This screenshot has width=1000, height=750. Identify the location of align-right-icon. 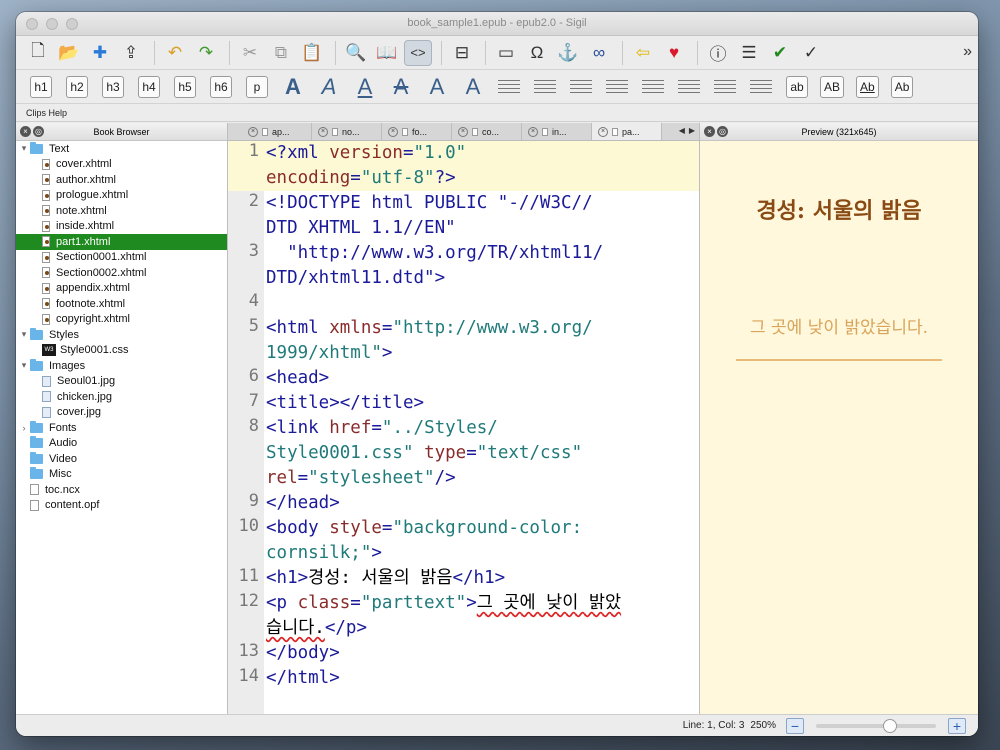
(581, 87).